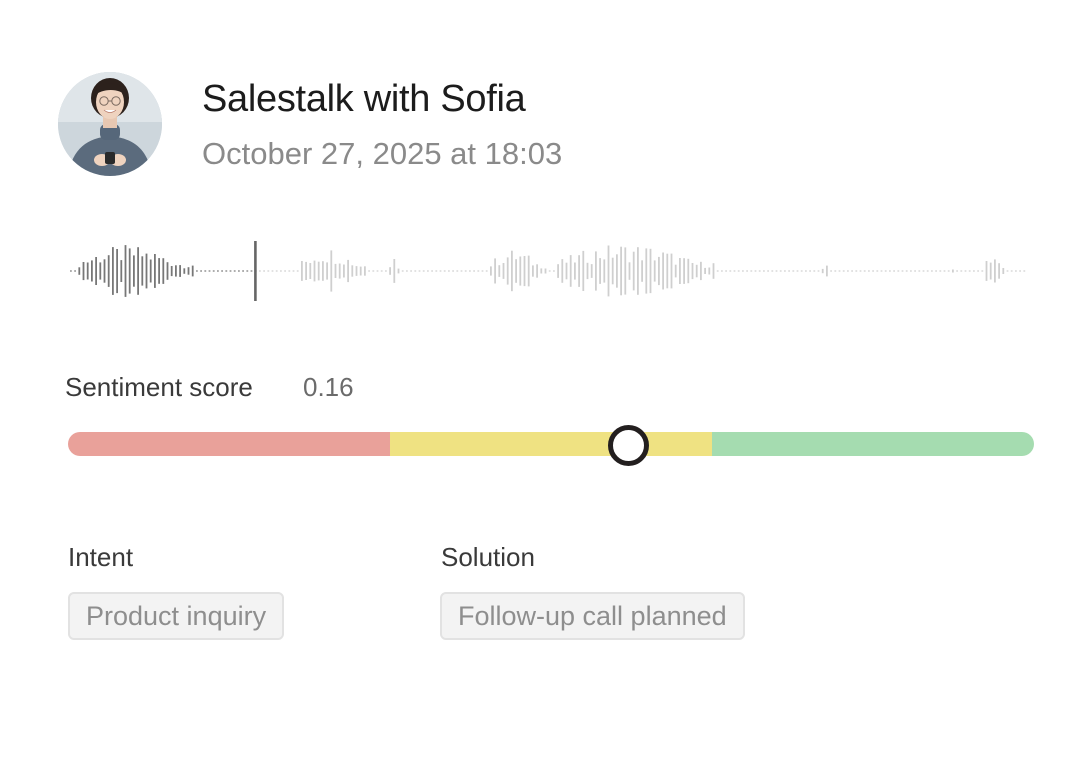 This screenshot has height=758, width=1080. I want to click on audio-waveform, so click(545, 271).